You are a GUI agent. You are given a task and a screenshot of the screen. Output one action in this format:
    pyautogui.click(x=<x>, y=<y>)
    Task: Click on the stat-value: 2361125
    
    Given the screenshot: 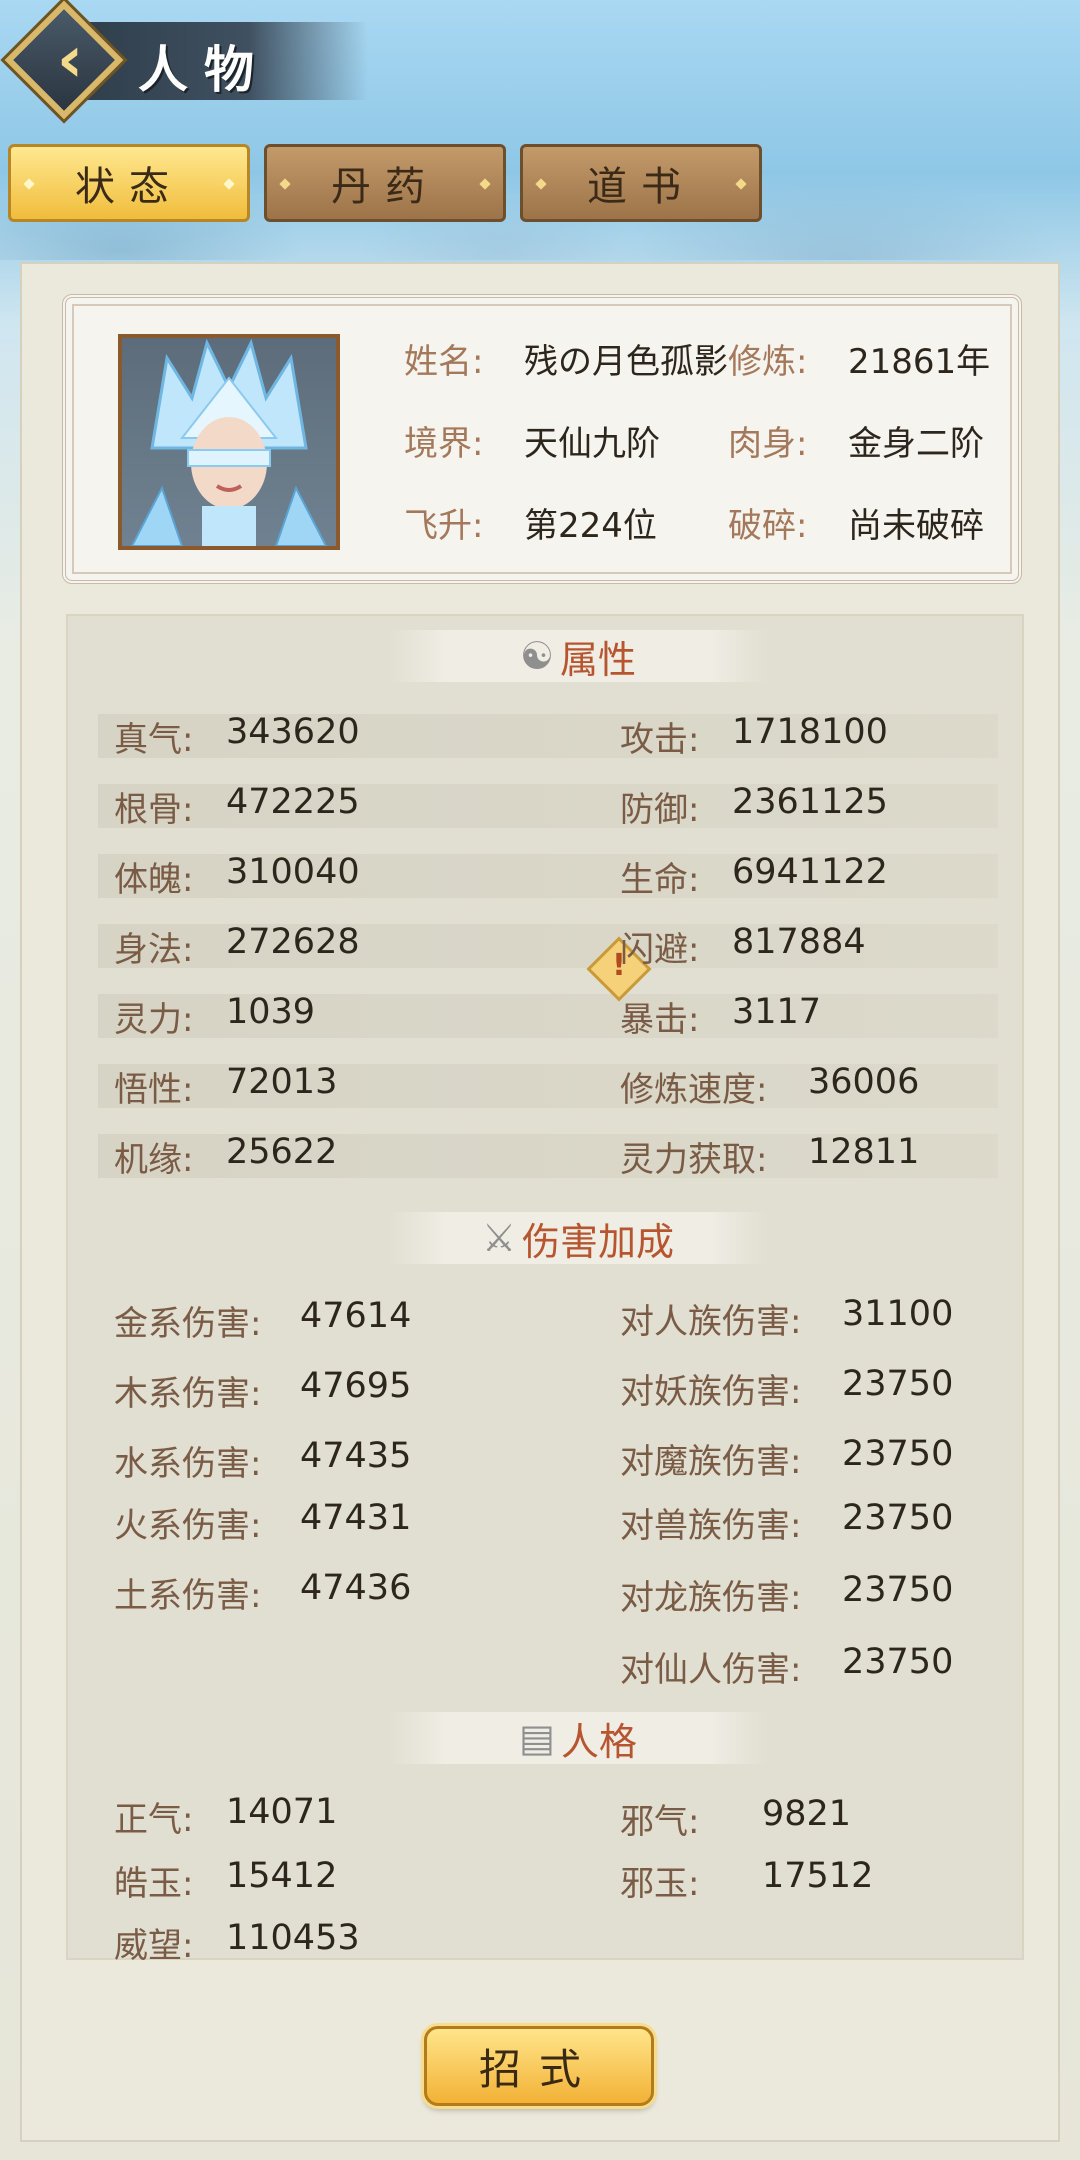 What is the action you would take?
    pyautogui.click(x=810, y=802)
    